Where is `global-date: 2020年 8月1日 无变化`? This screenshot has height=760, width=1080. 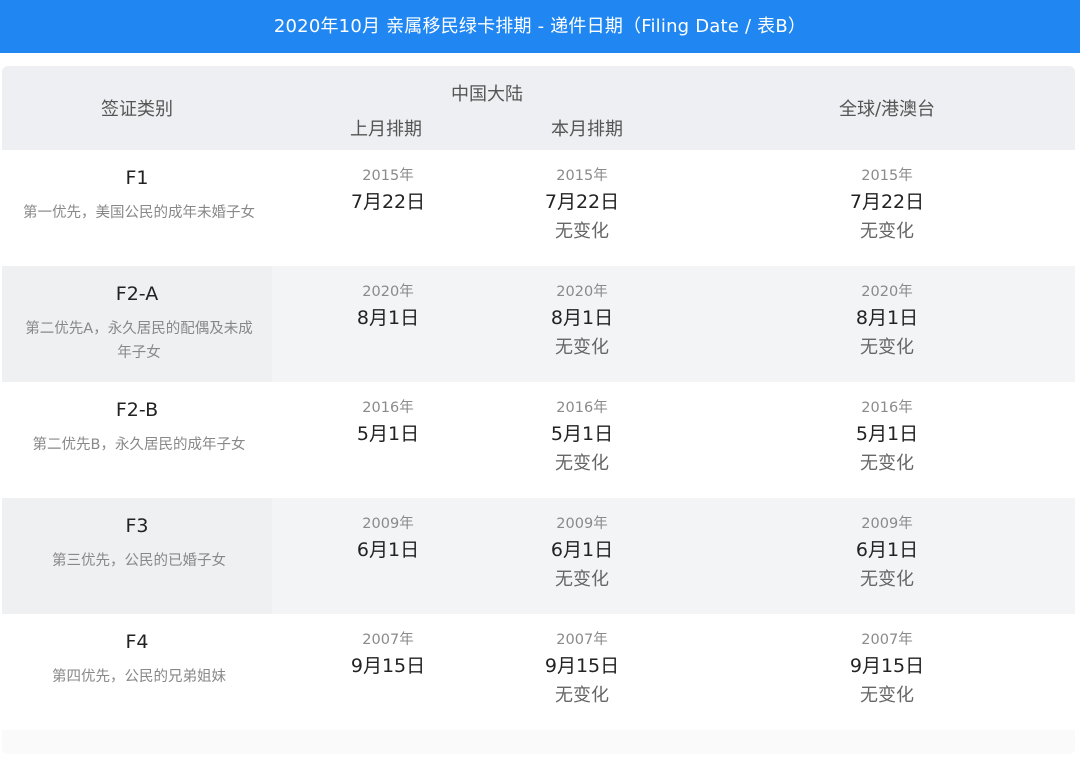
global-date: 2020年 8月1日 无变化 is located at coordinates (887, 322).